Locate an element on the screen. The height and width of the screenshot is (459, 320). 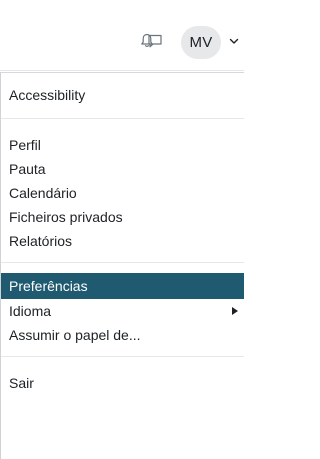
chat-bubble-icon is located at coordinates (155, 41).